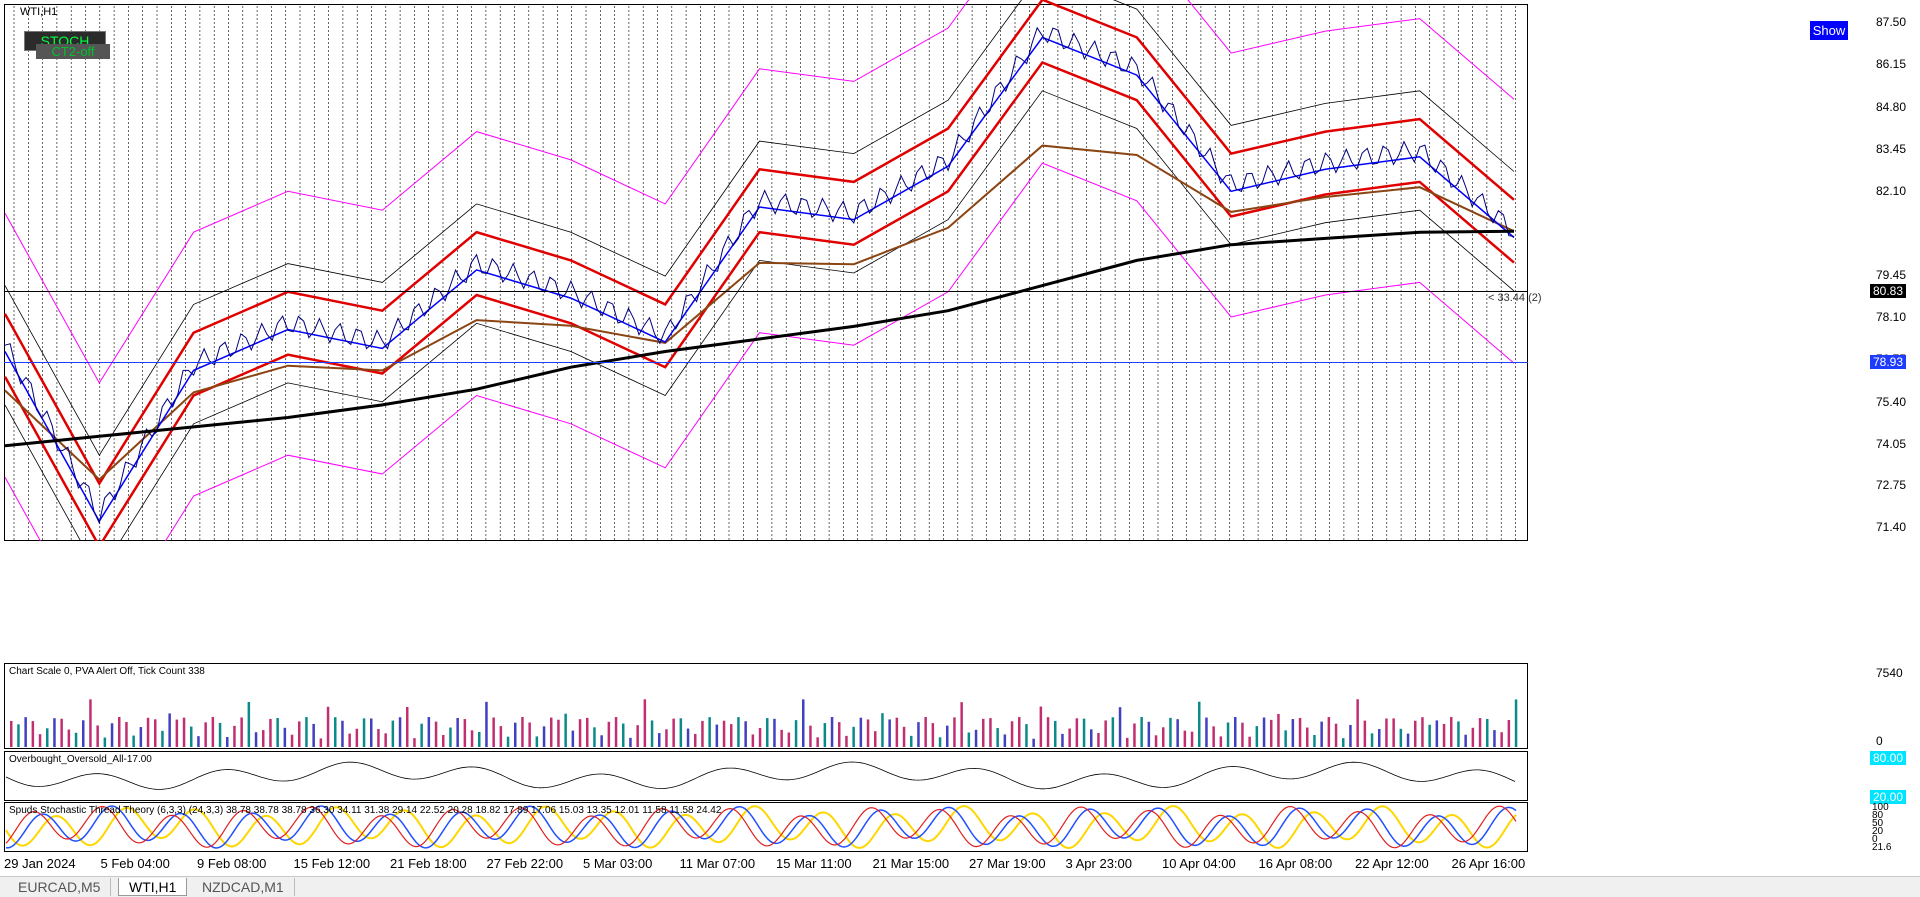 This screenshot has width=1920, height=897. I want to click on chart-tabs: EURCAD,M5 WTI,H1 NZDCAD,M1, so click(960, 886).